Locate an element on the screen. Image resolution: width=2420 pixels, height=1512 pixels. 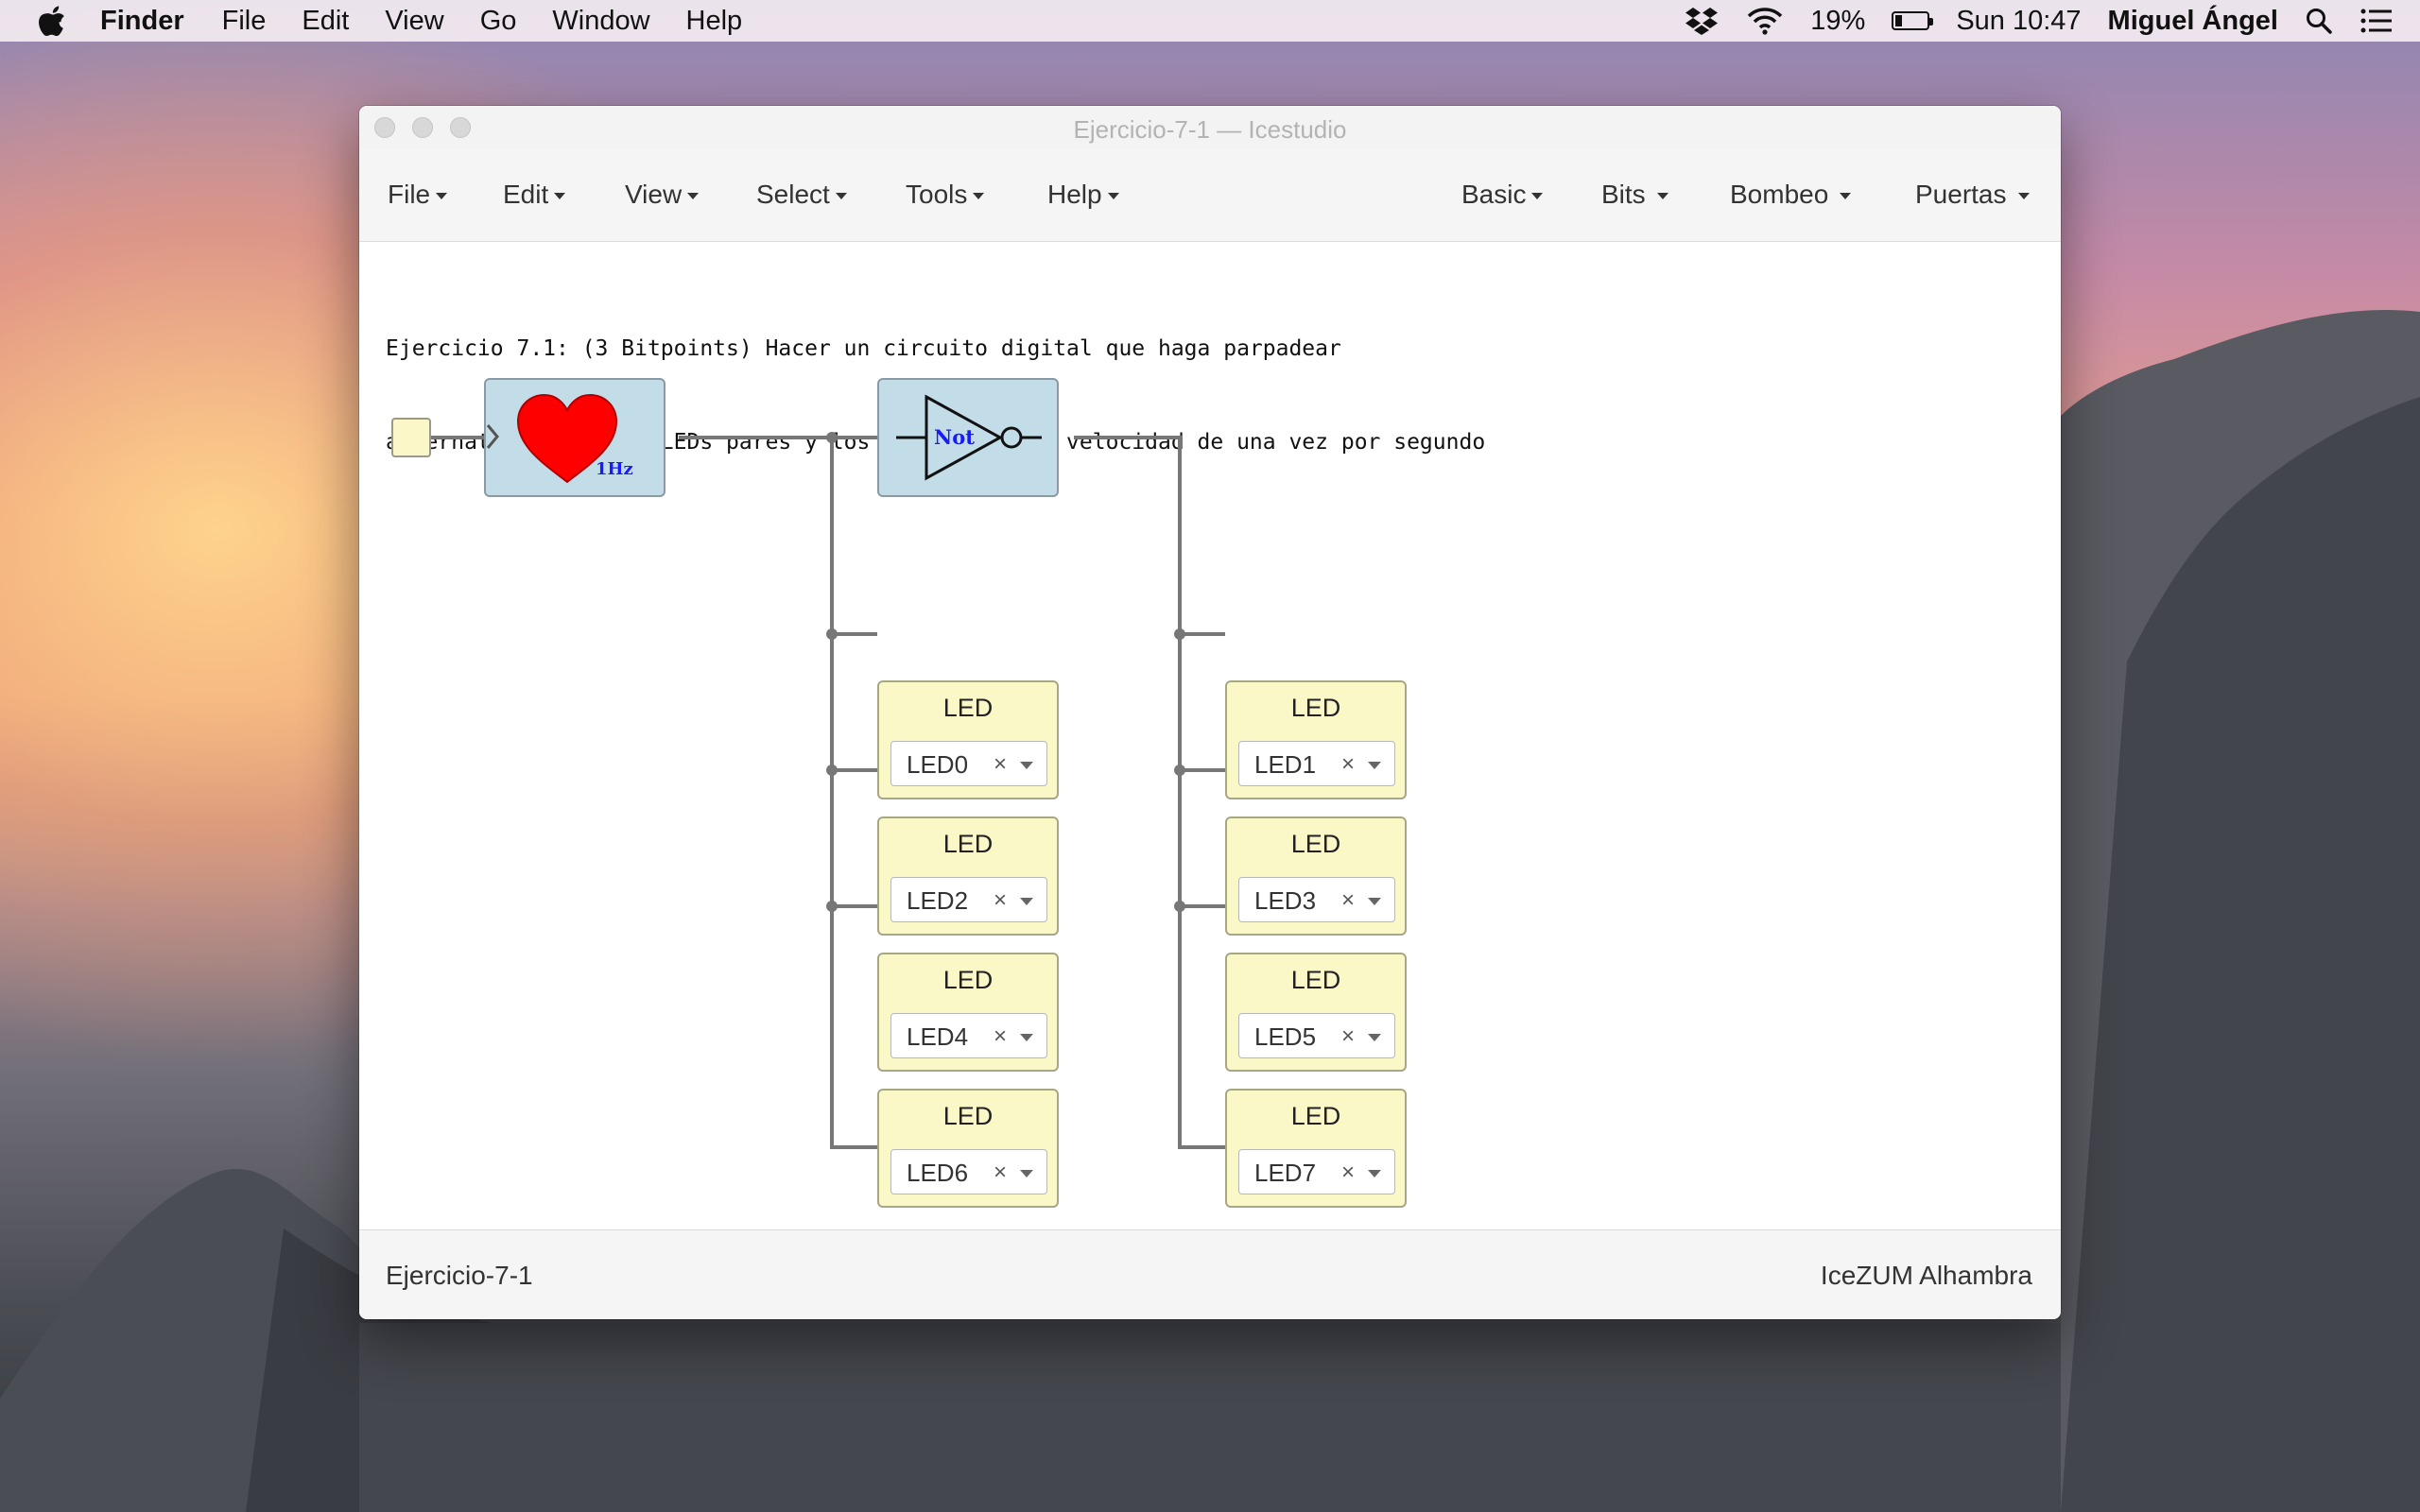
led-block: LED LED3 × is located at coordinates (1316, 876).